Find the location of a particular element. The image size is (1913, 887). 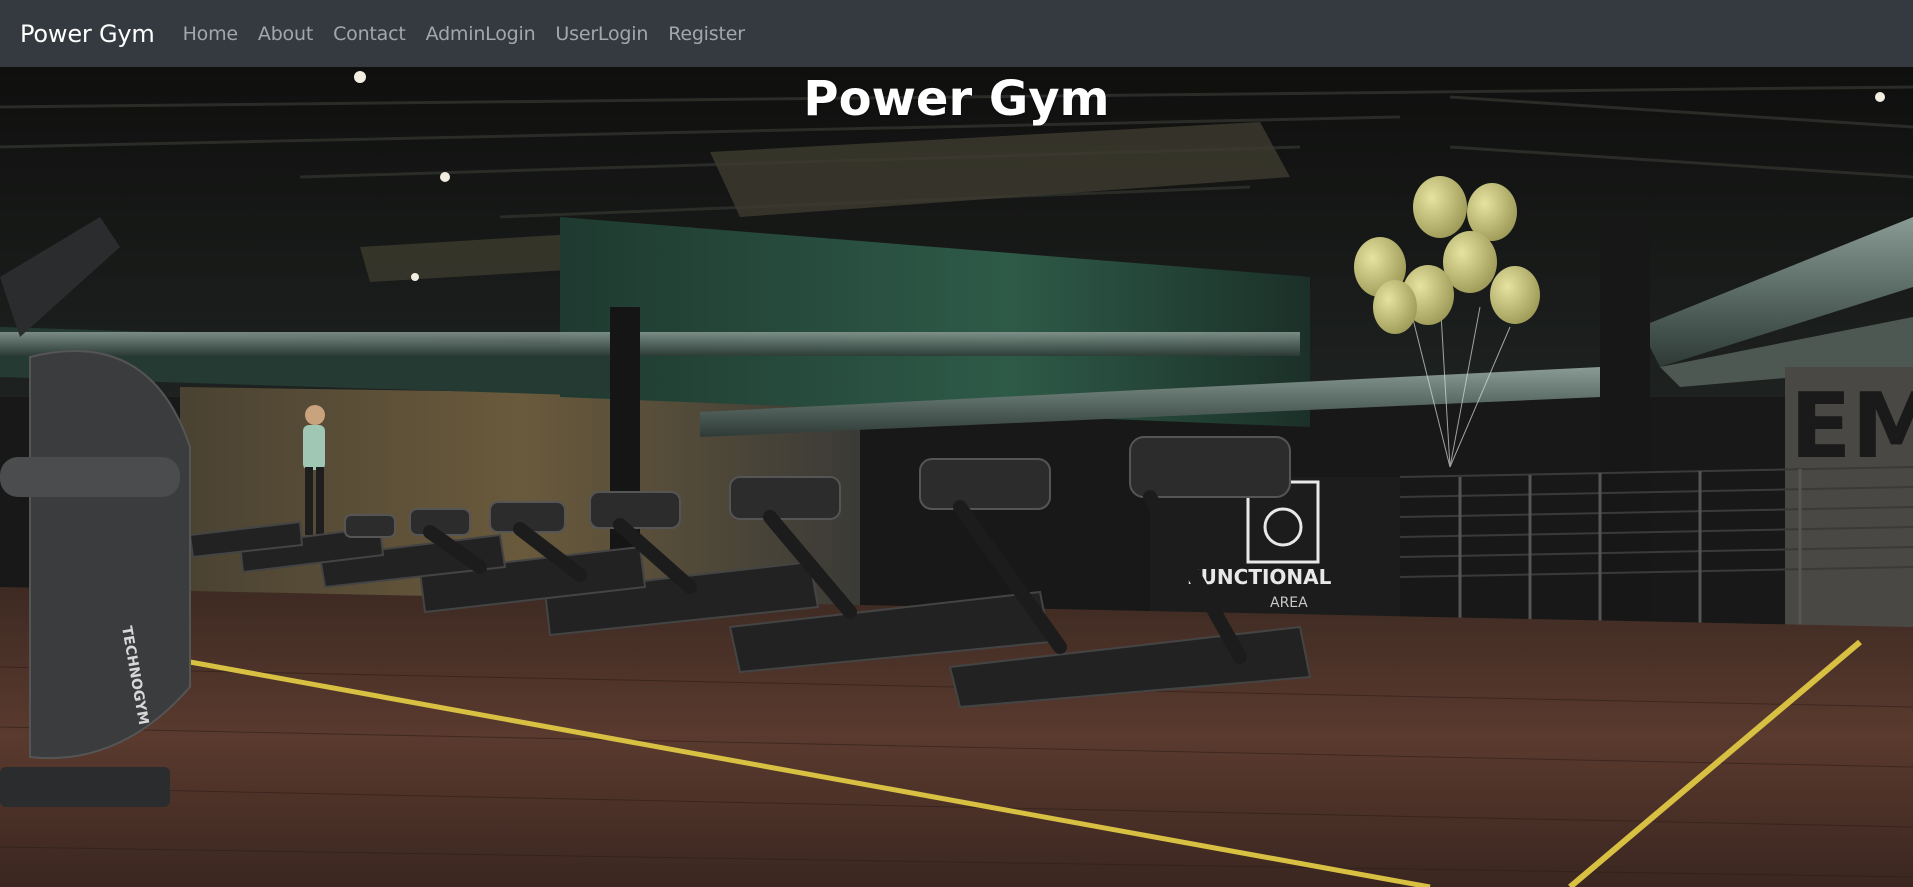

nav-about-link: About is located at coordinates (285, 34).